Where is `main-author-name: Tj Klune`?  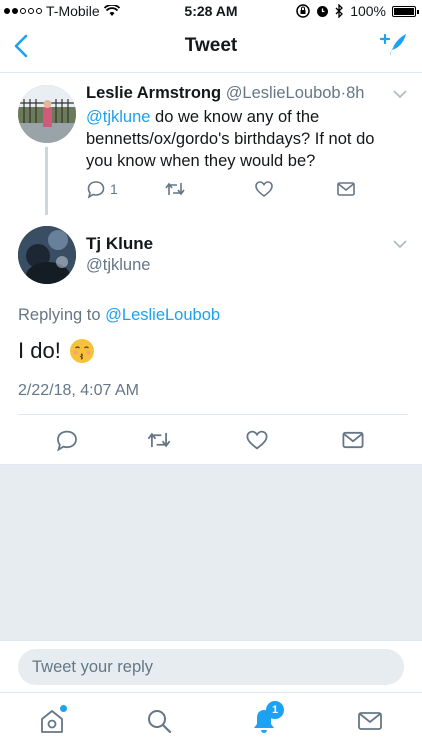
main-author-name: Tj Klune is located at coordinates (119, 244).